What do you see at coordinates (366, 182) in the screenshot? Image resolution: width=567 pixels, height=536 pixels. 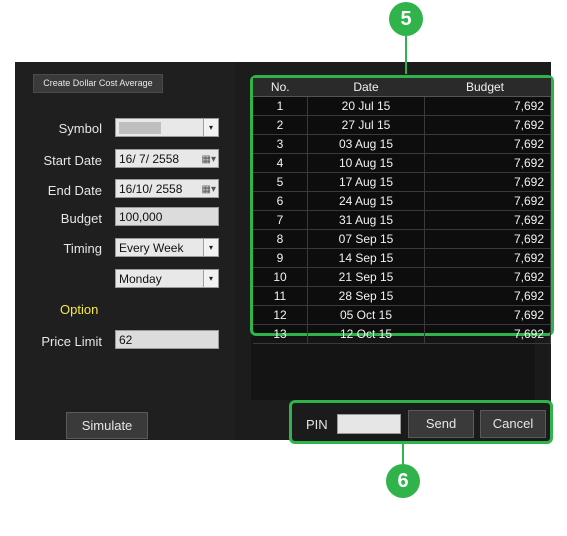 I see `cell-date: 17 Aug 15` at bounding box center [366, 182].